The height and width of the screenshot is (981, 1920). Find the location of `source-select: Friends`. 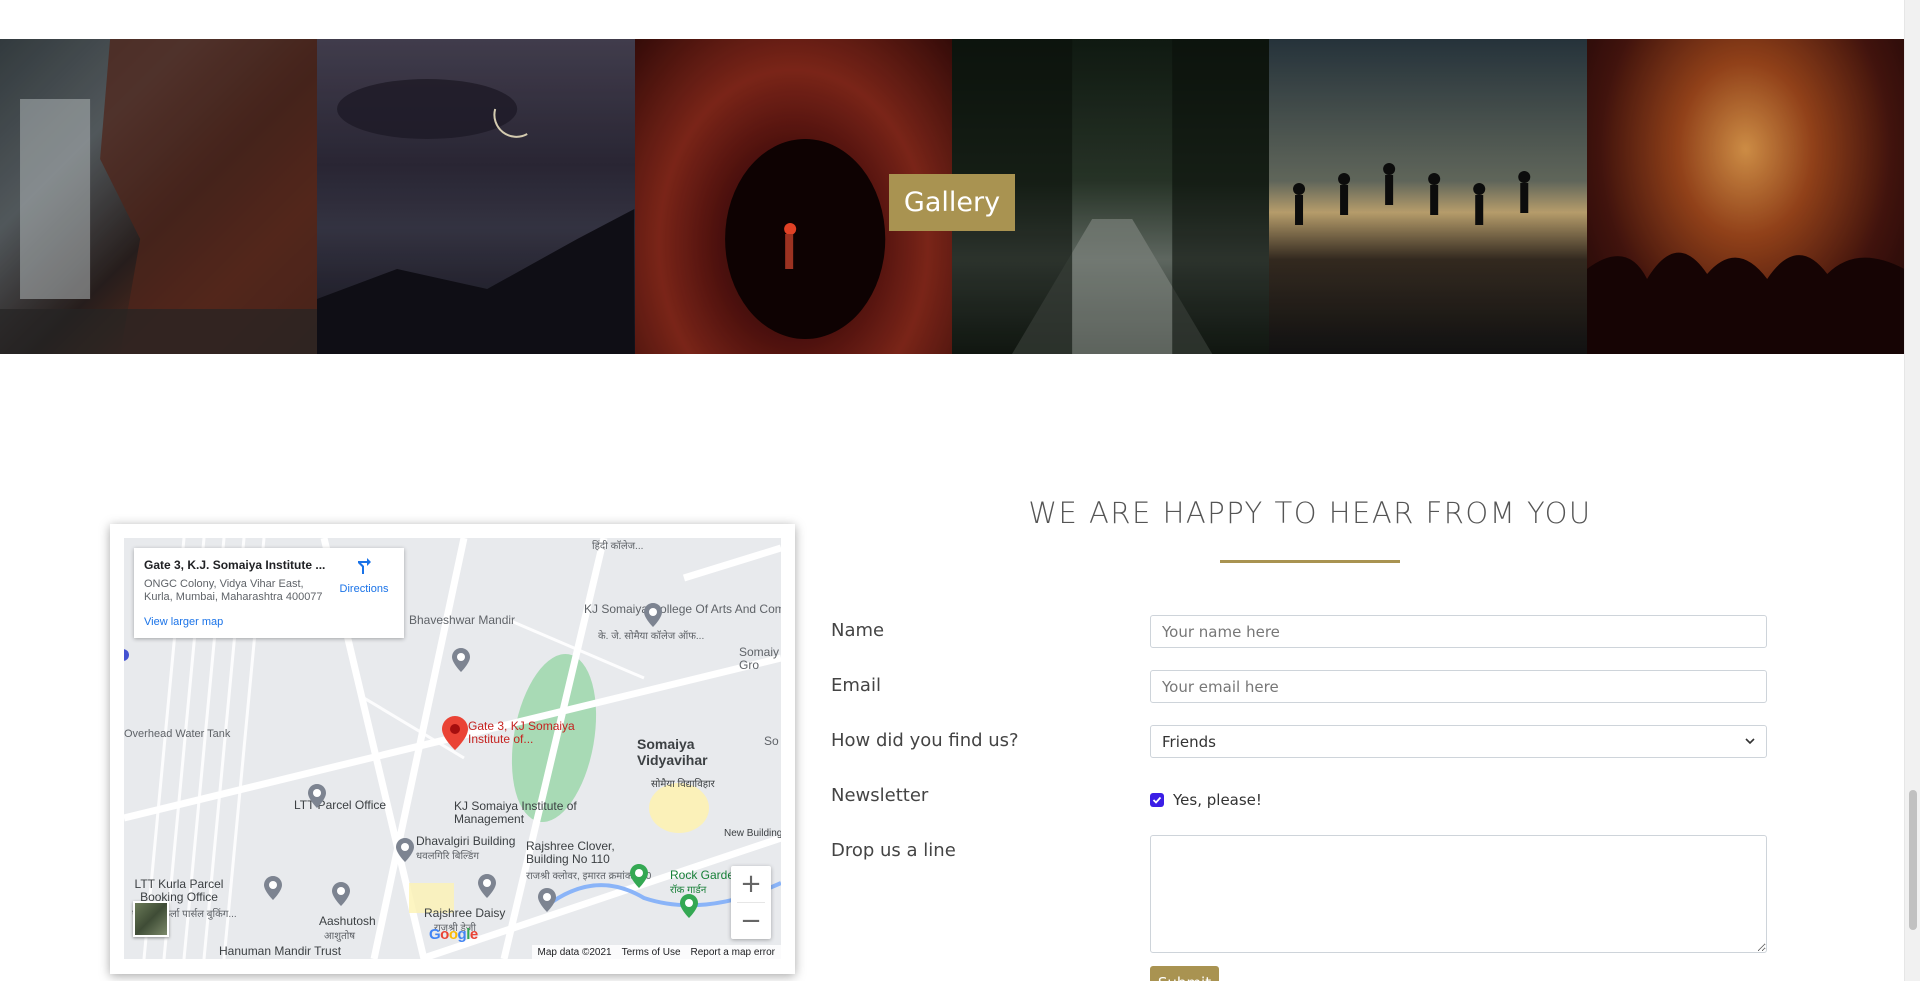

source-select: Friends is located at coordinates (1458, 741).